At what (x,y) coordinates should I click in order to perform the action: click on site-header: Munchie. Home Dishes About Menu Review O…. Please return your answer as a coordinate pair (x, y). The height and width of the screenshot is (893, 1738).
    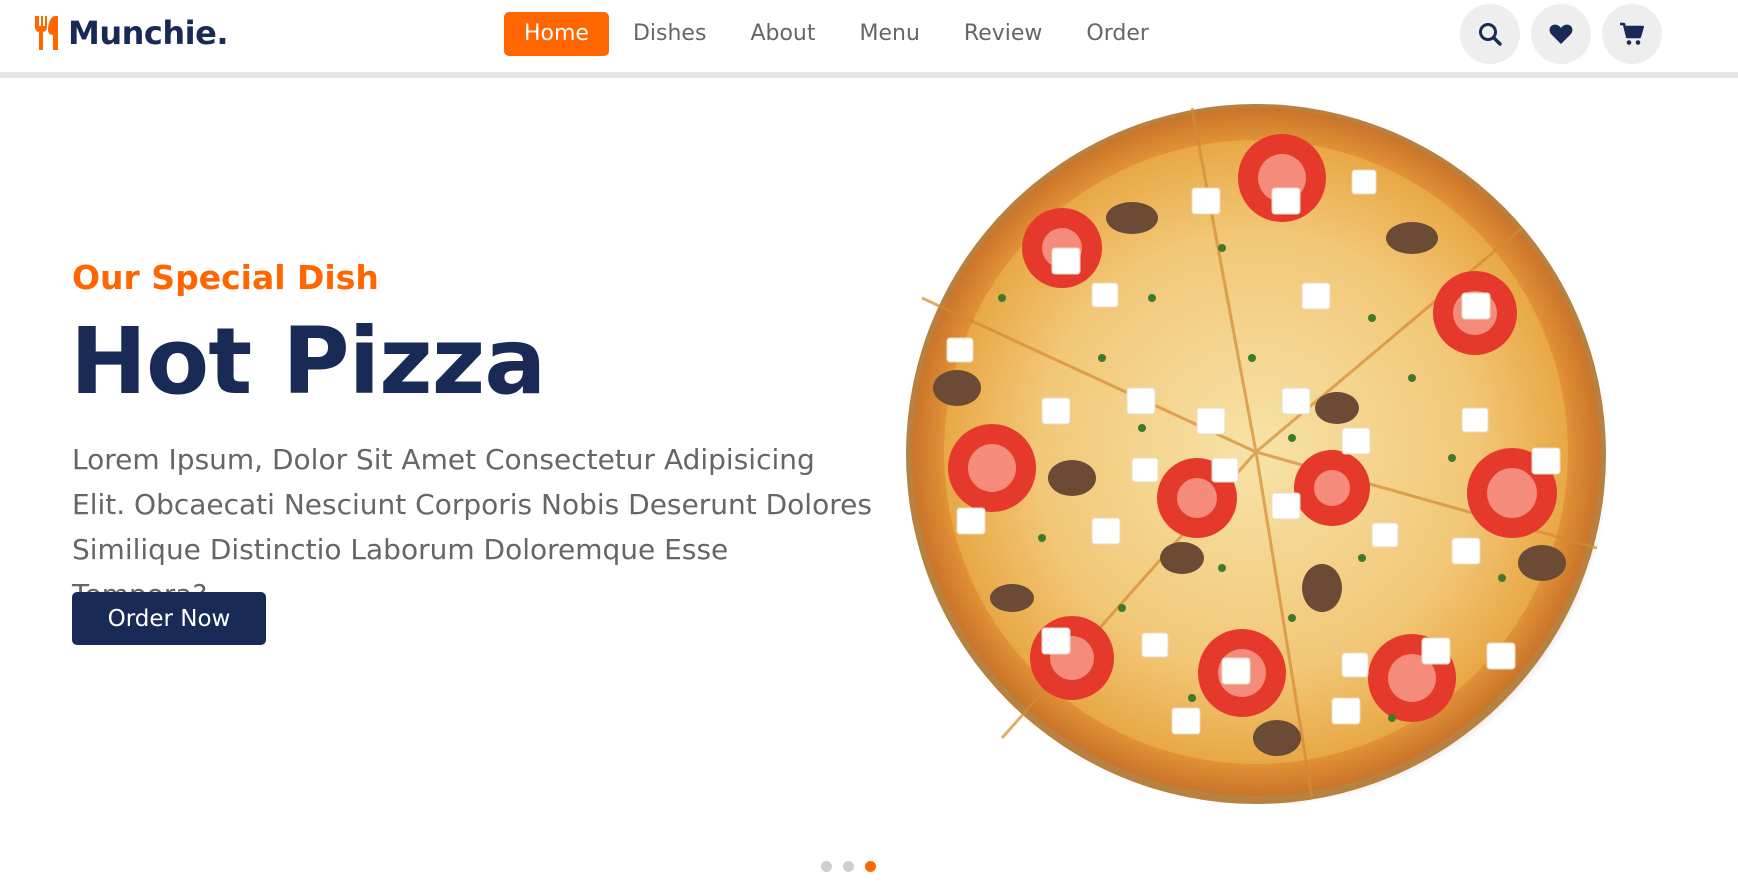
    Looking at the image, I should click on (869, 39).